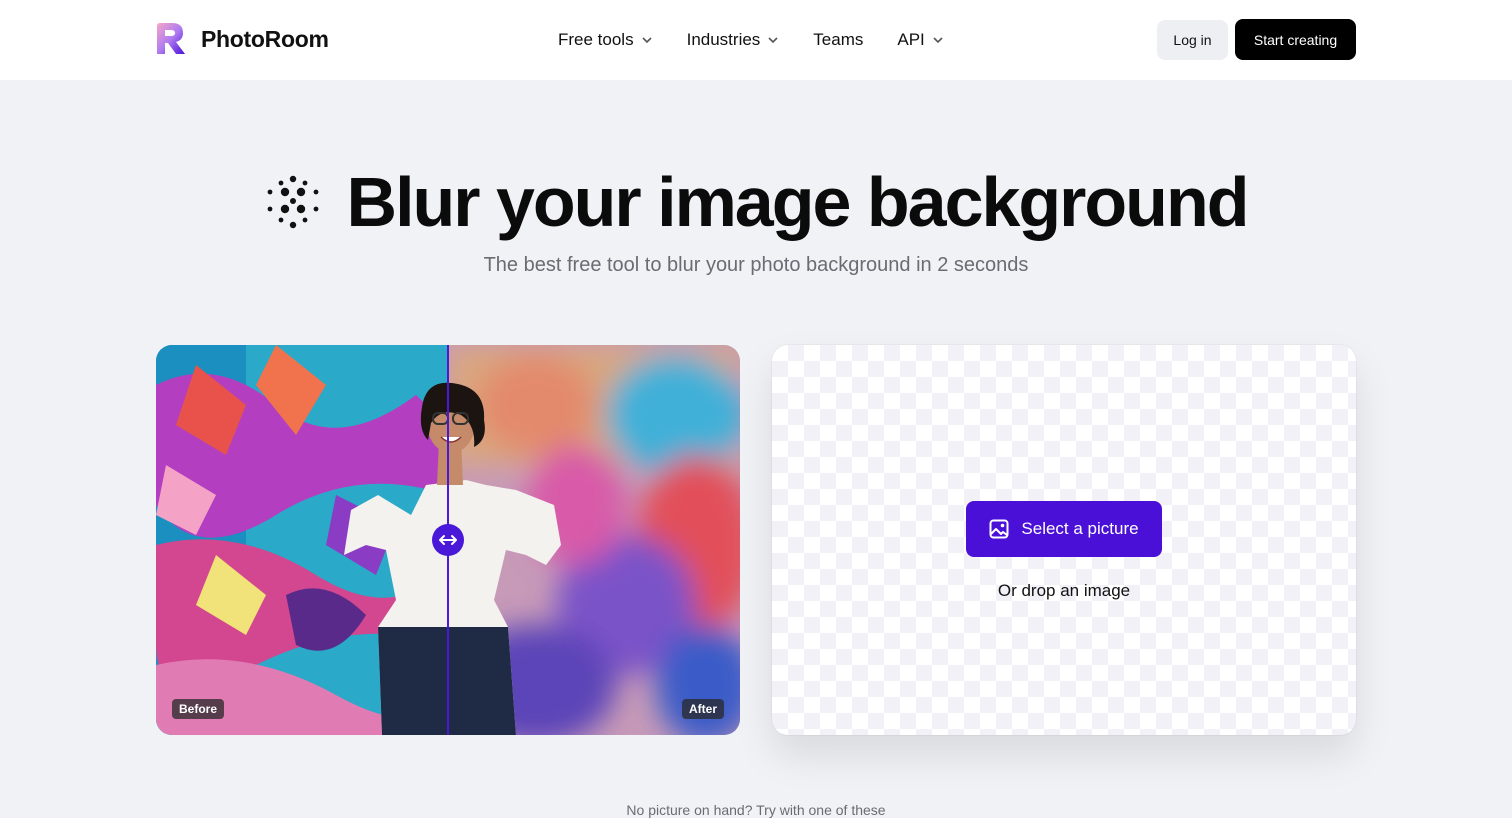 The image size is (1512, 818). Describe the element at coordinates (1192, 40) in the screenshot. I see `login-button: Log in` at that location.